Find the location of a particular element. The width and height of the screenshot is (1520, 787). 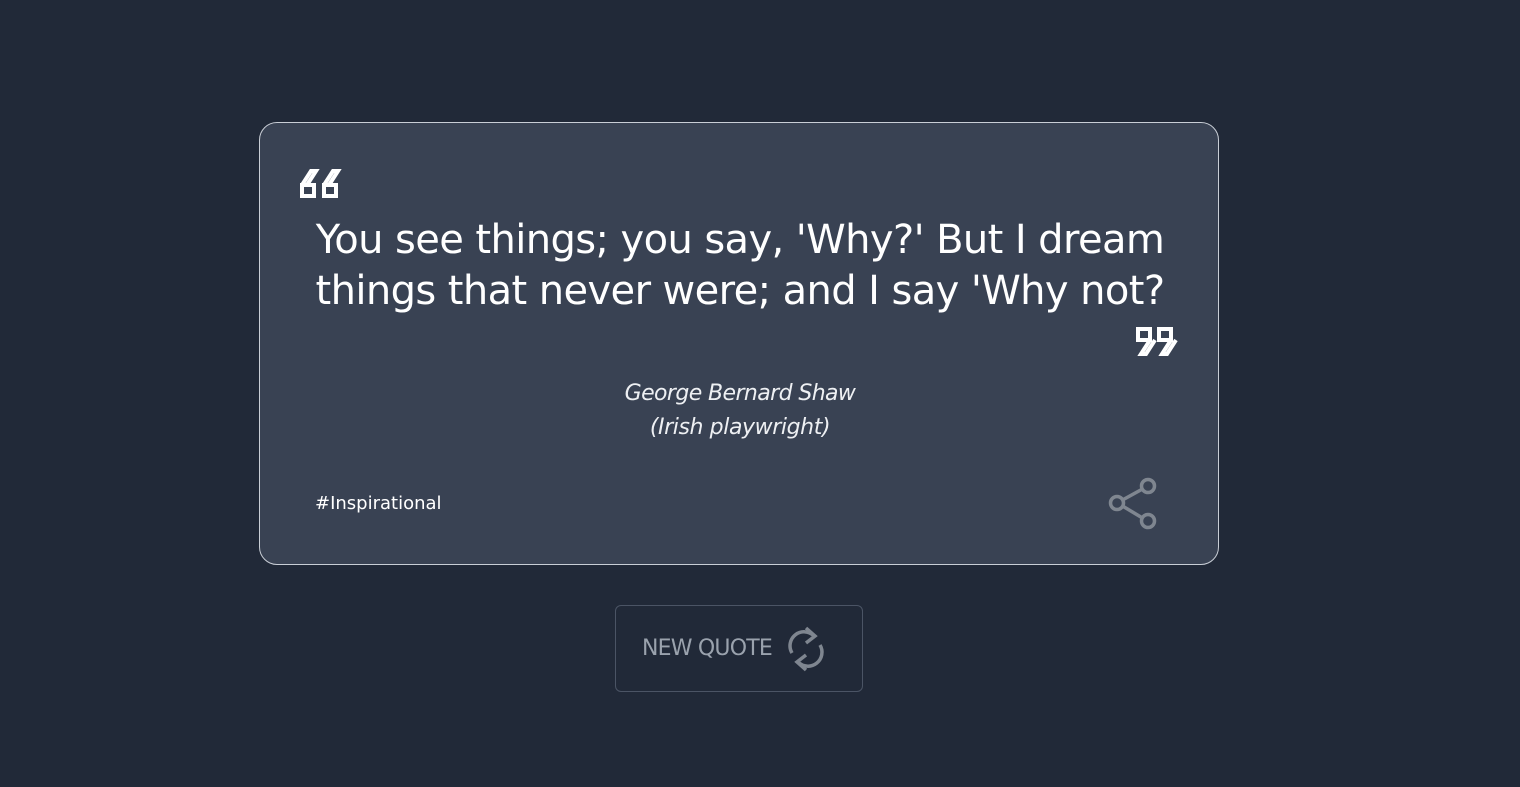

quote-tag: #Inspirational is located at coordinates (378, 504).